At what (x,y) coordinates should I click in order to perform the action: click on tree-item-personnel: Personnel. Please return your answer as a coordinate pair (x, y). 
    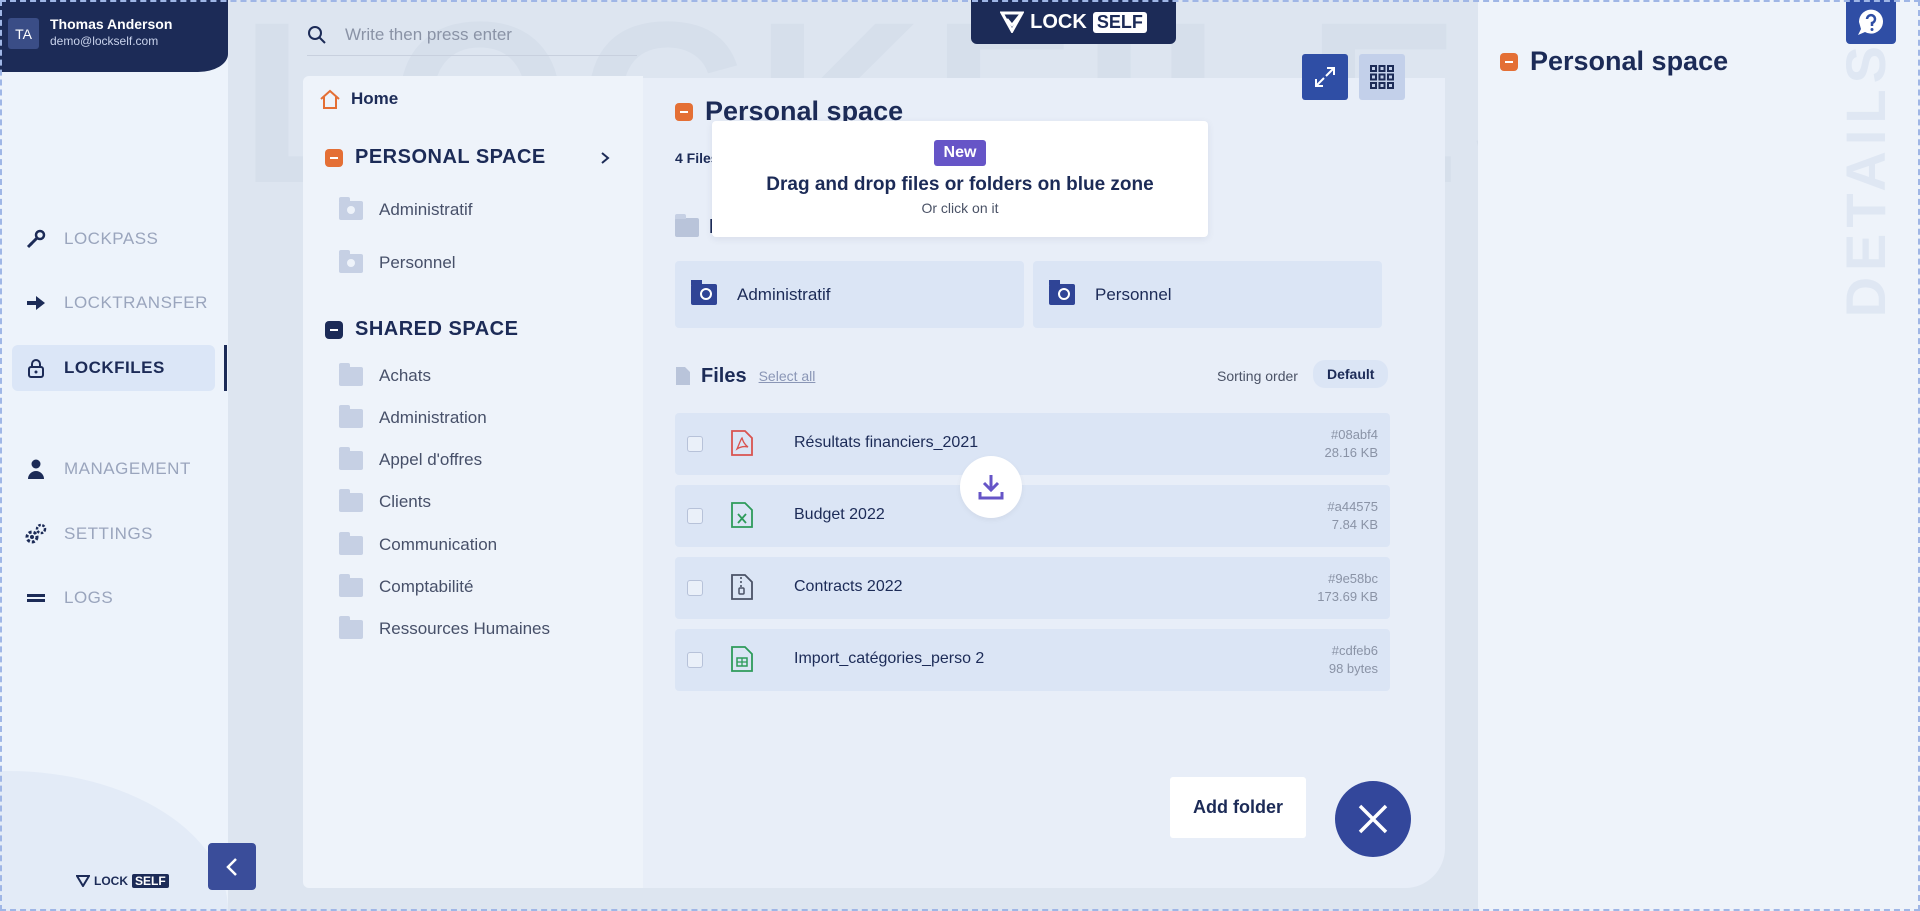
    Looking at the image, I should click on (397, 261).